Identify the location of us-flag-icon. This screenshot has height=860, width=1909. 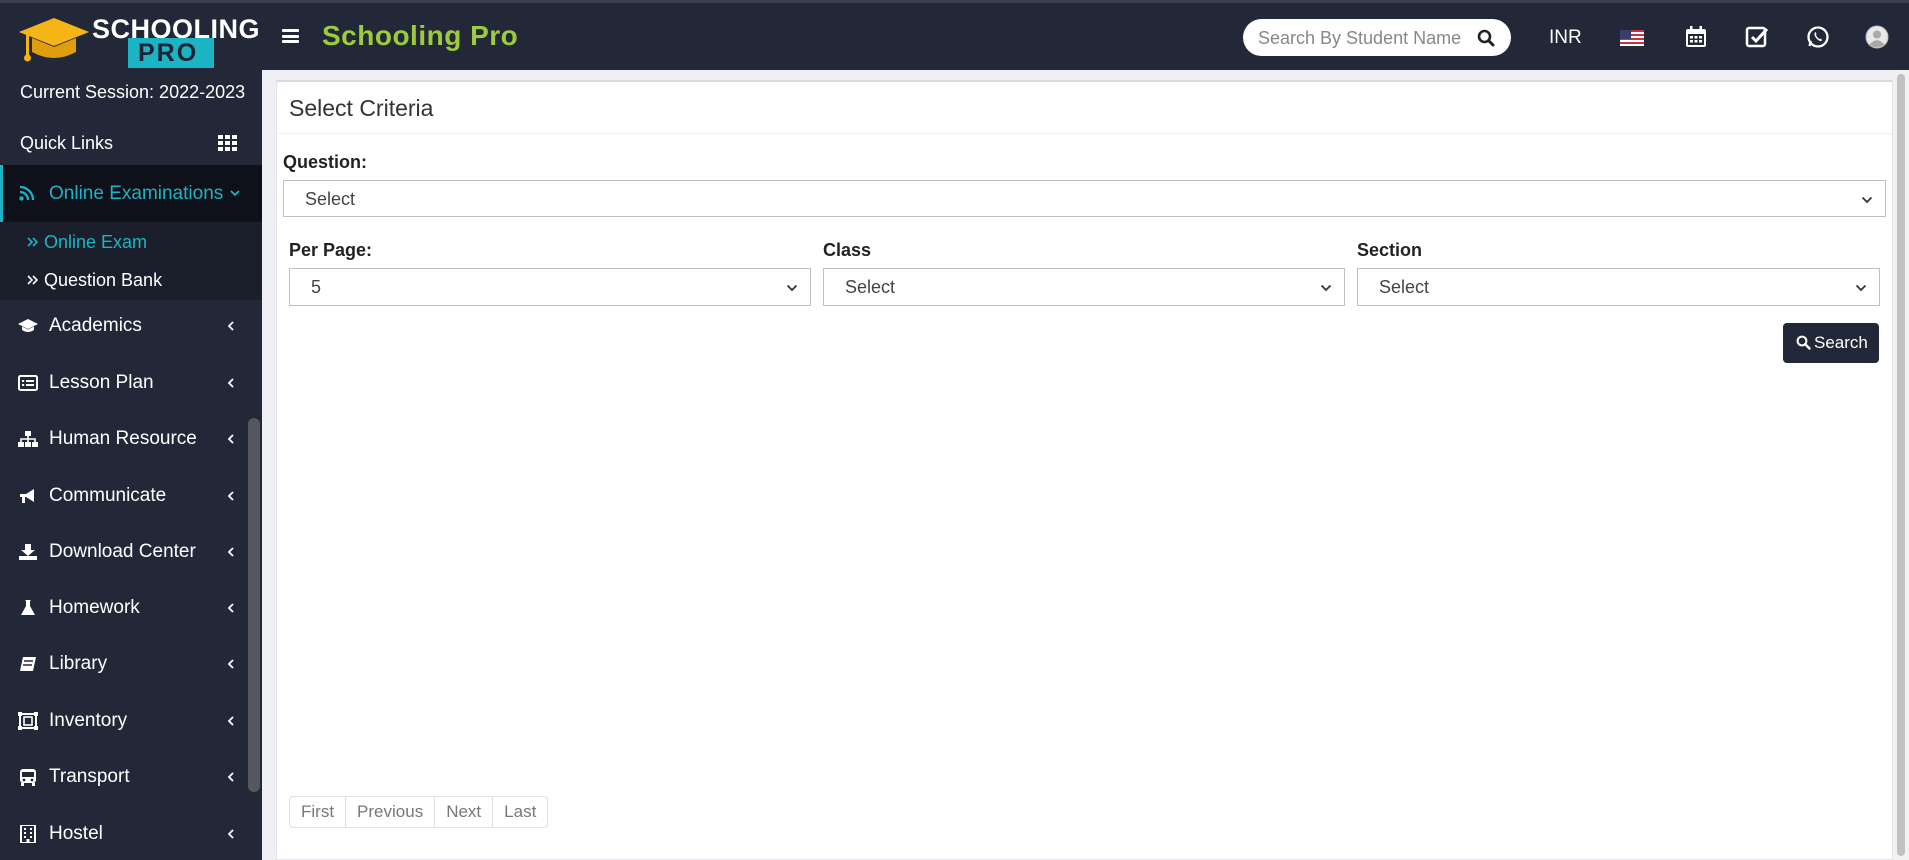
(1632, 38).